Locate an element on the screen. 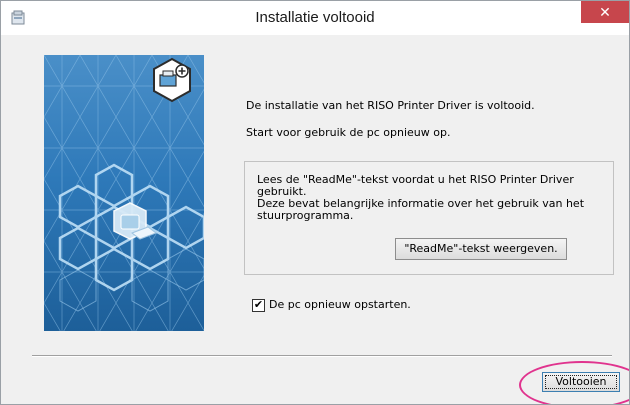 The height and width of the screenshot is (405, 630). restart-checkbox-label: De pc opnieuw opstarten. is located at coordinates (340, 304).